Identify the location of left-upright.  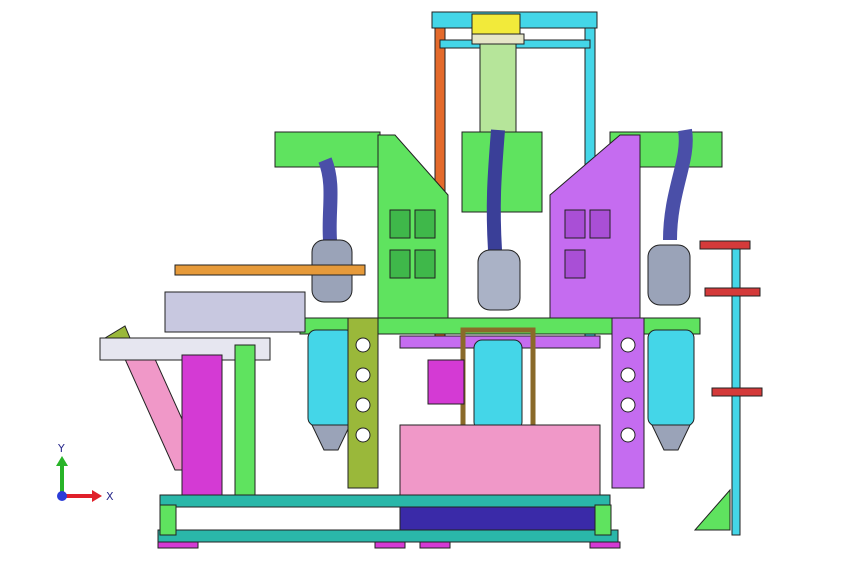
(245, 420).